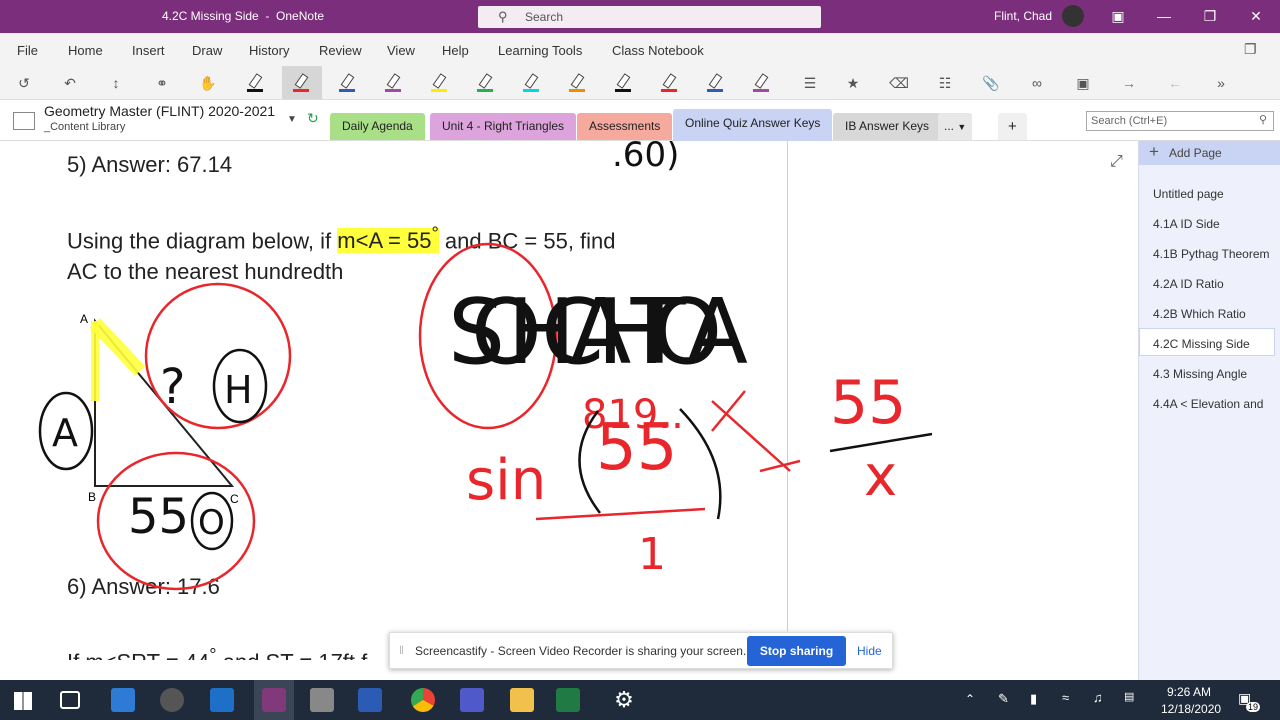 The image size is (1280, 720). What do you see at coordinates (1221, 83) in the screenshot?
I see `overflow-icon: »` at bounding box center [1221, 83].